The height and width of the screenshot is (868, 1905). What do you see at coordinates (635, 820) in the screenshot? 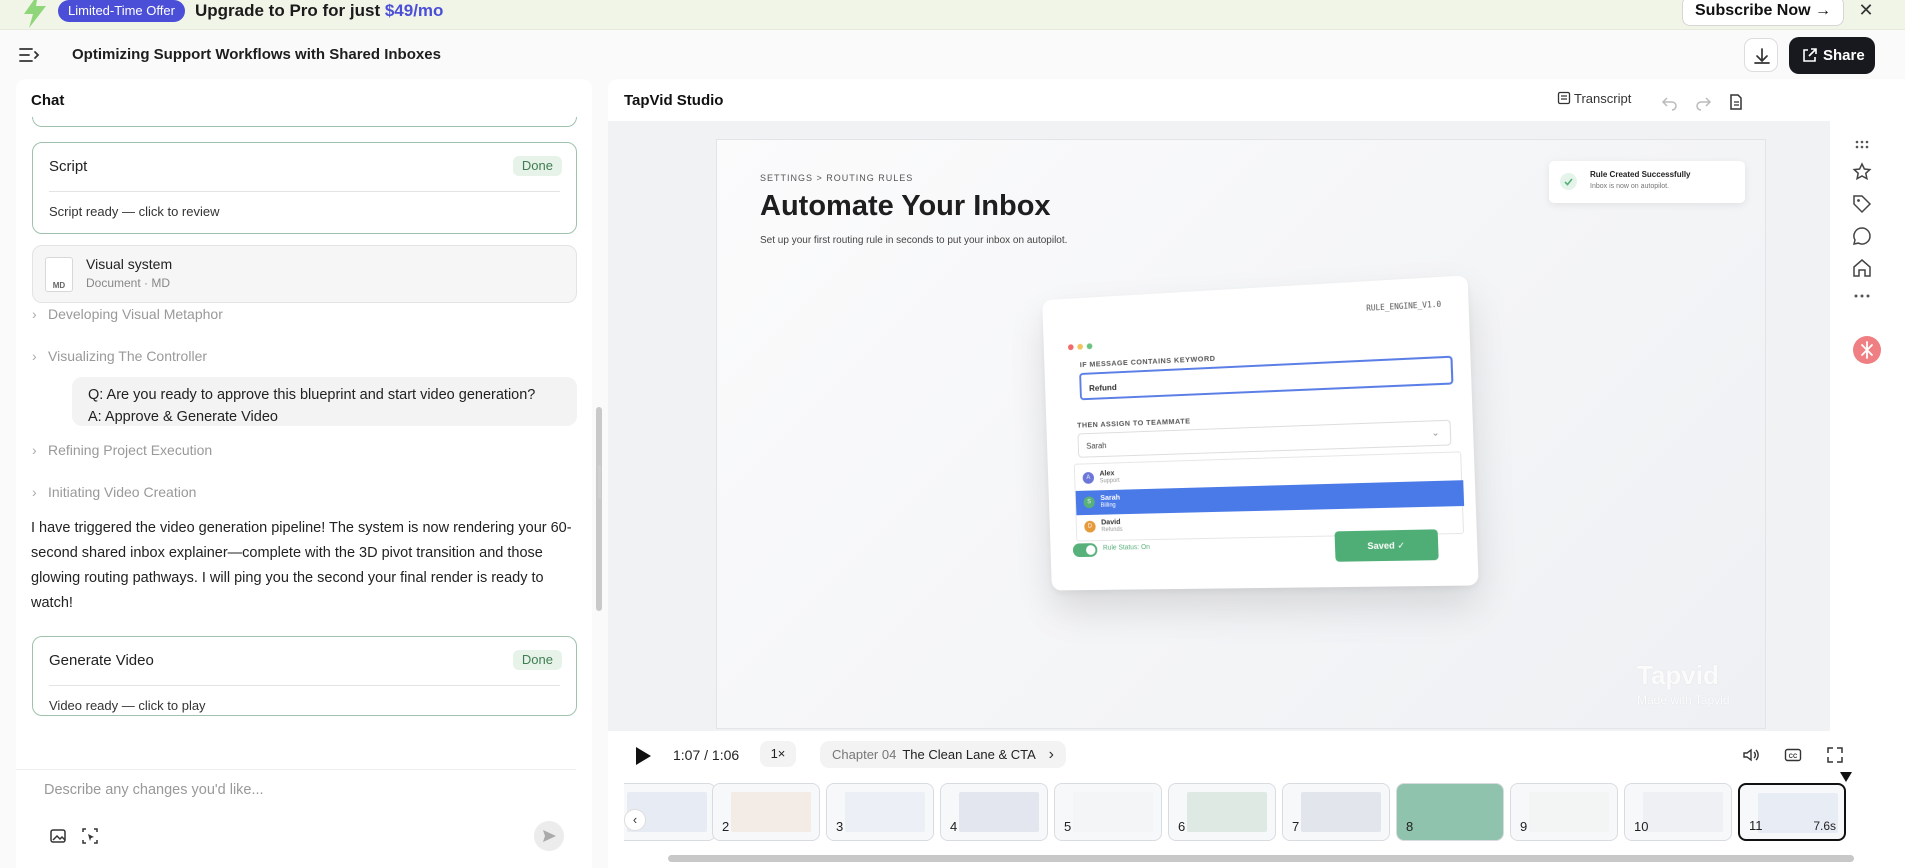
I see `timeline-prev-button: ‹` at bounding box center [635, 820].